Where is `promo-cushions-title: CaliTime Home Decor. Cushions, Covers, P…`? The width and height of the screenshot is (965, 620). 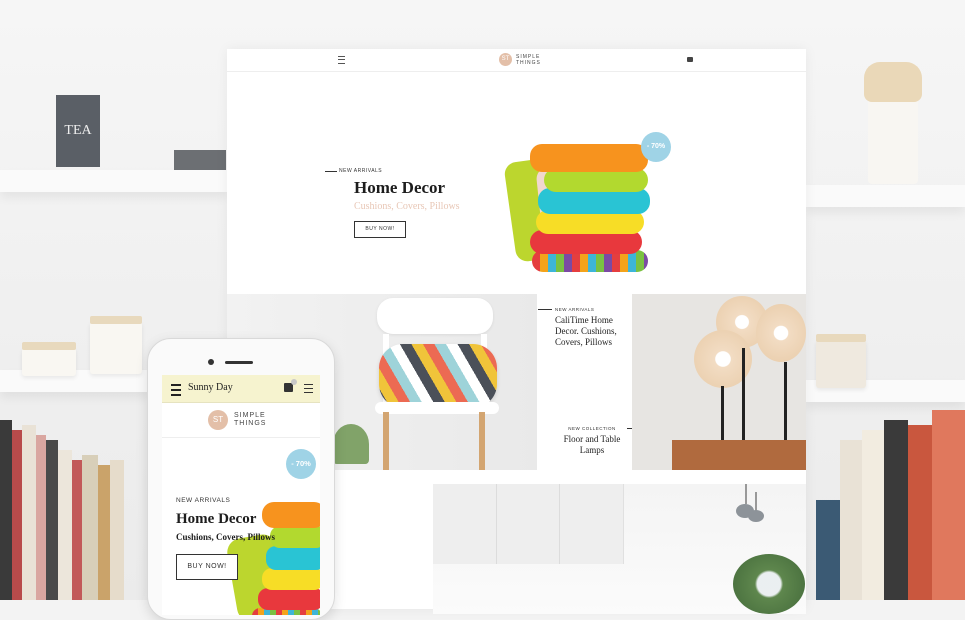 promo-cushions-title: CaliTime Home Decor. Cushions, Covers, P… is located at coordinates (586, 331).